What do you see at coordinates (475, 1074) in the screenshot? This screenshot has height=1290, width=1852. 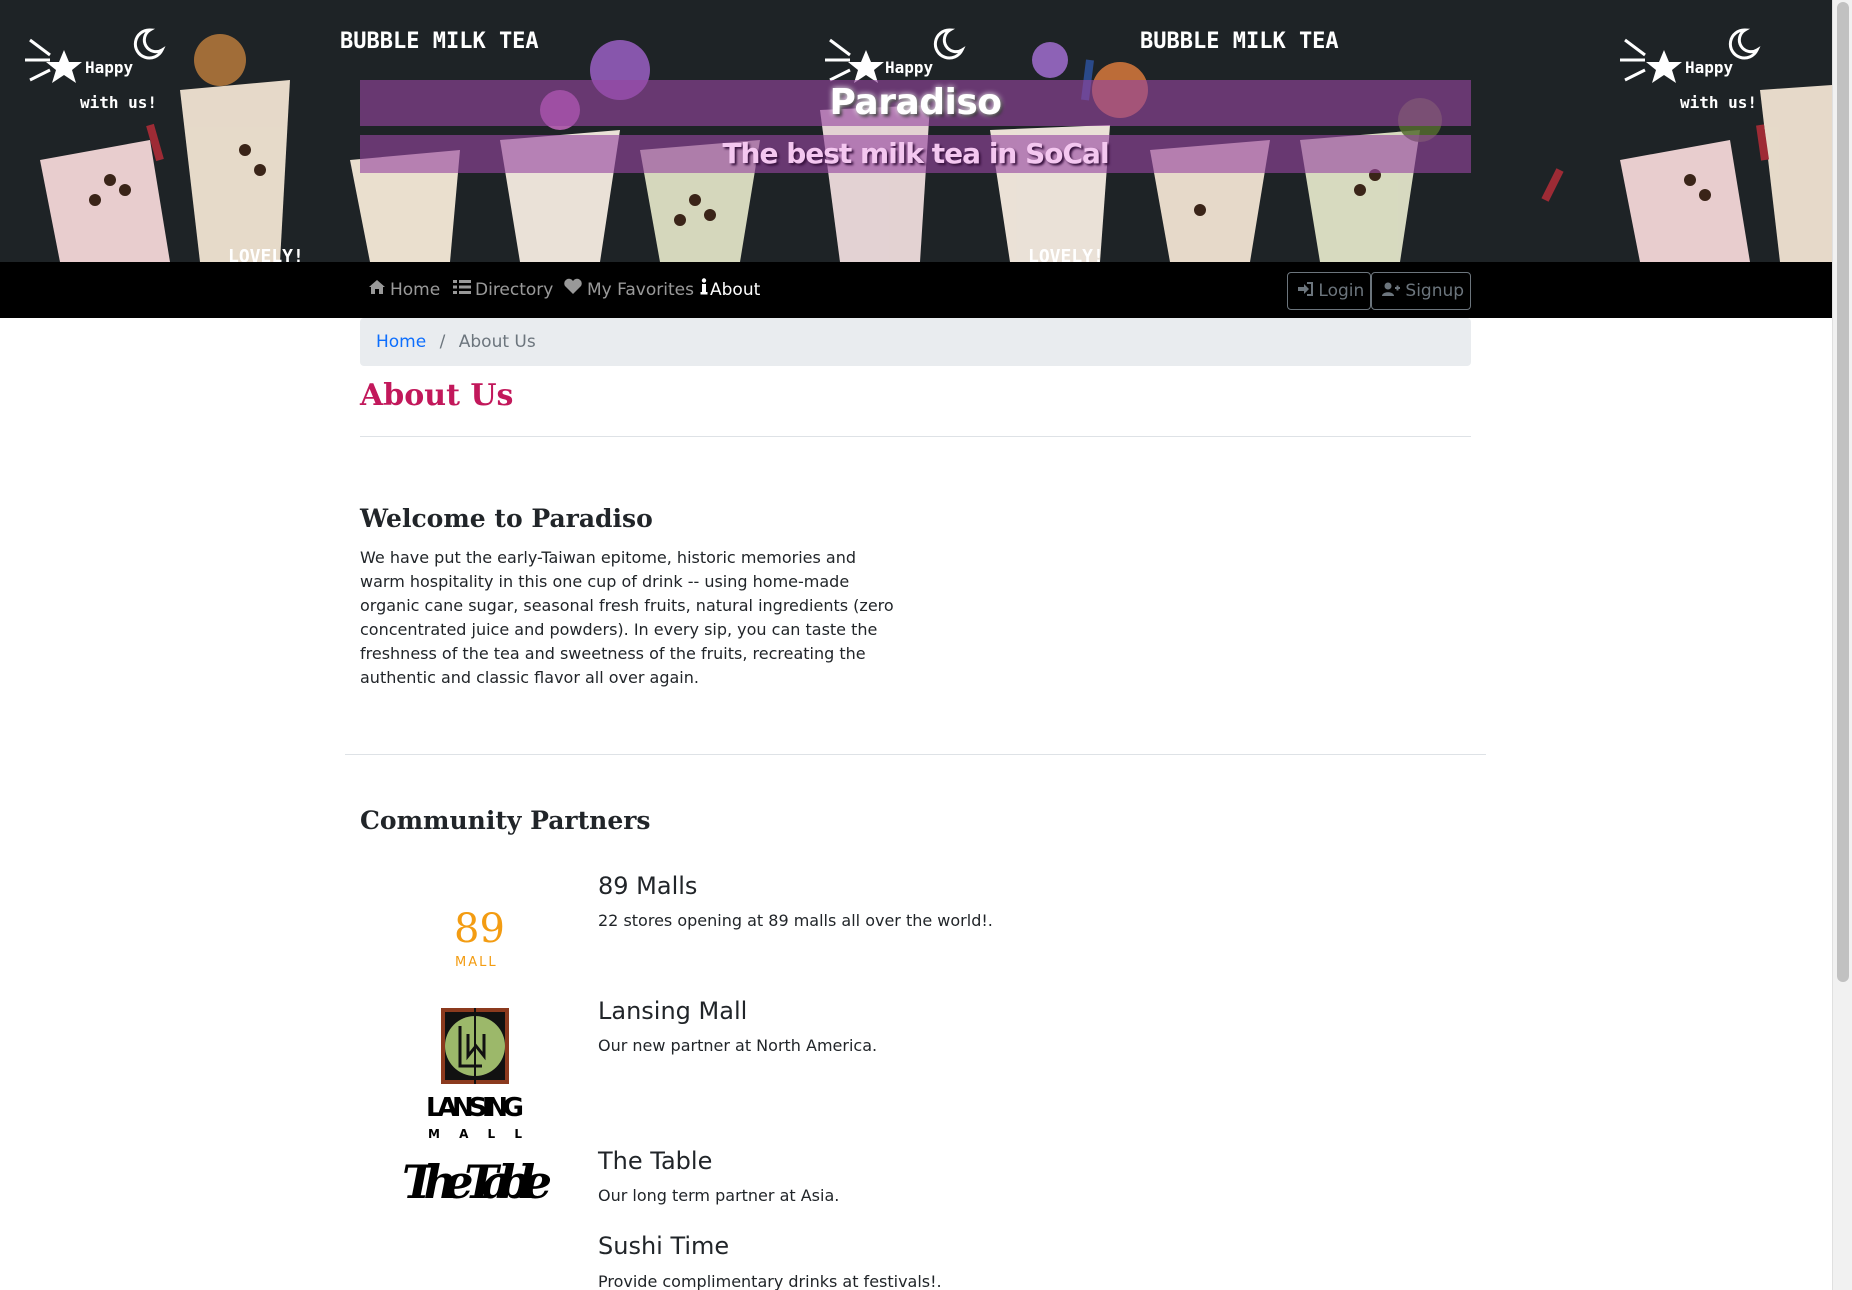 I see `lansing-mall-logo: LANSING M A L L` at bounding box center [475, 1074].